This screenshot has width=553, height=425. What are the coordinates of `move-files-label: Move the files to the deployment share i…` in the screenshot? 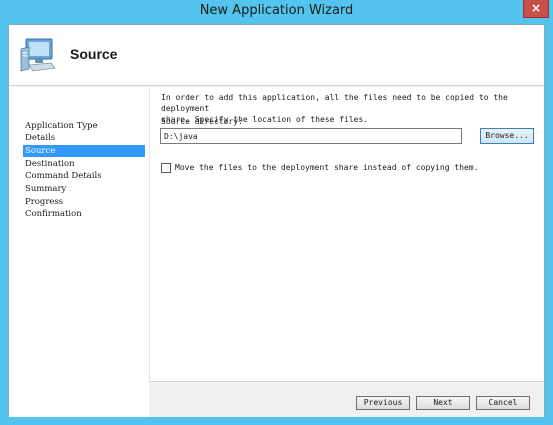 It's located at (326, 167).